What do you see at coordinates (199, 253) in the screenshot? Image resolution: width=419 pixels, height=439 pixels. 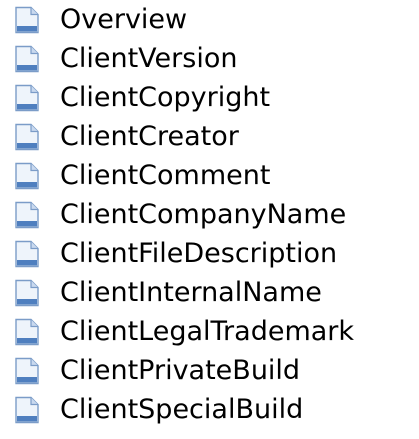 I see `topic-label: ClientFileDescription` at bounding box center [199, 253].